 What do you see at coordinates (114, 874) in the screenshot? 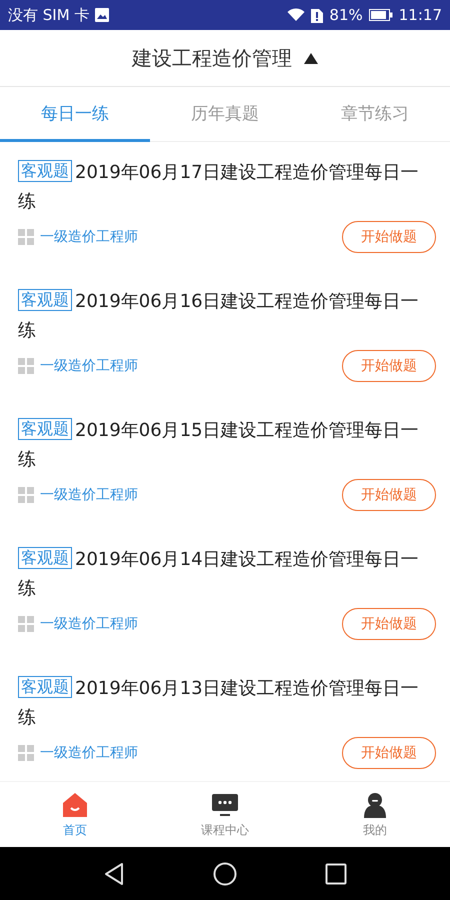
I see `back-icon` at bounding box center [114, 874].